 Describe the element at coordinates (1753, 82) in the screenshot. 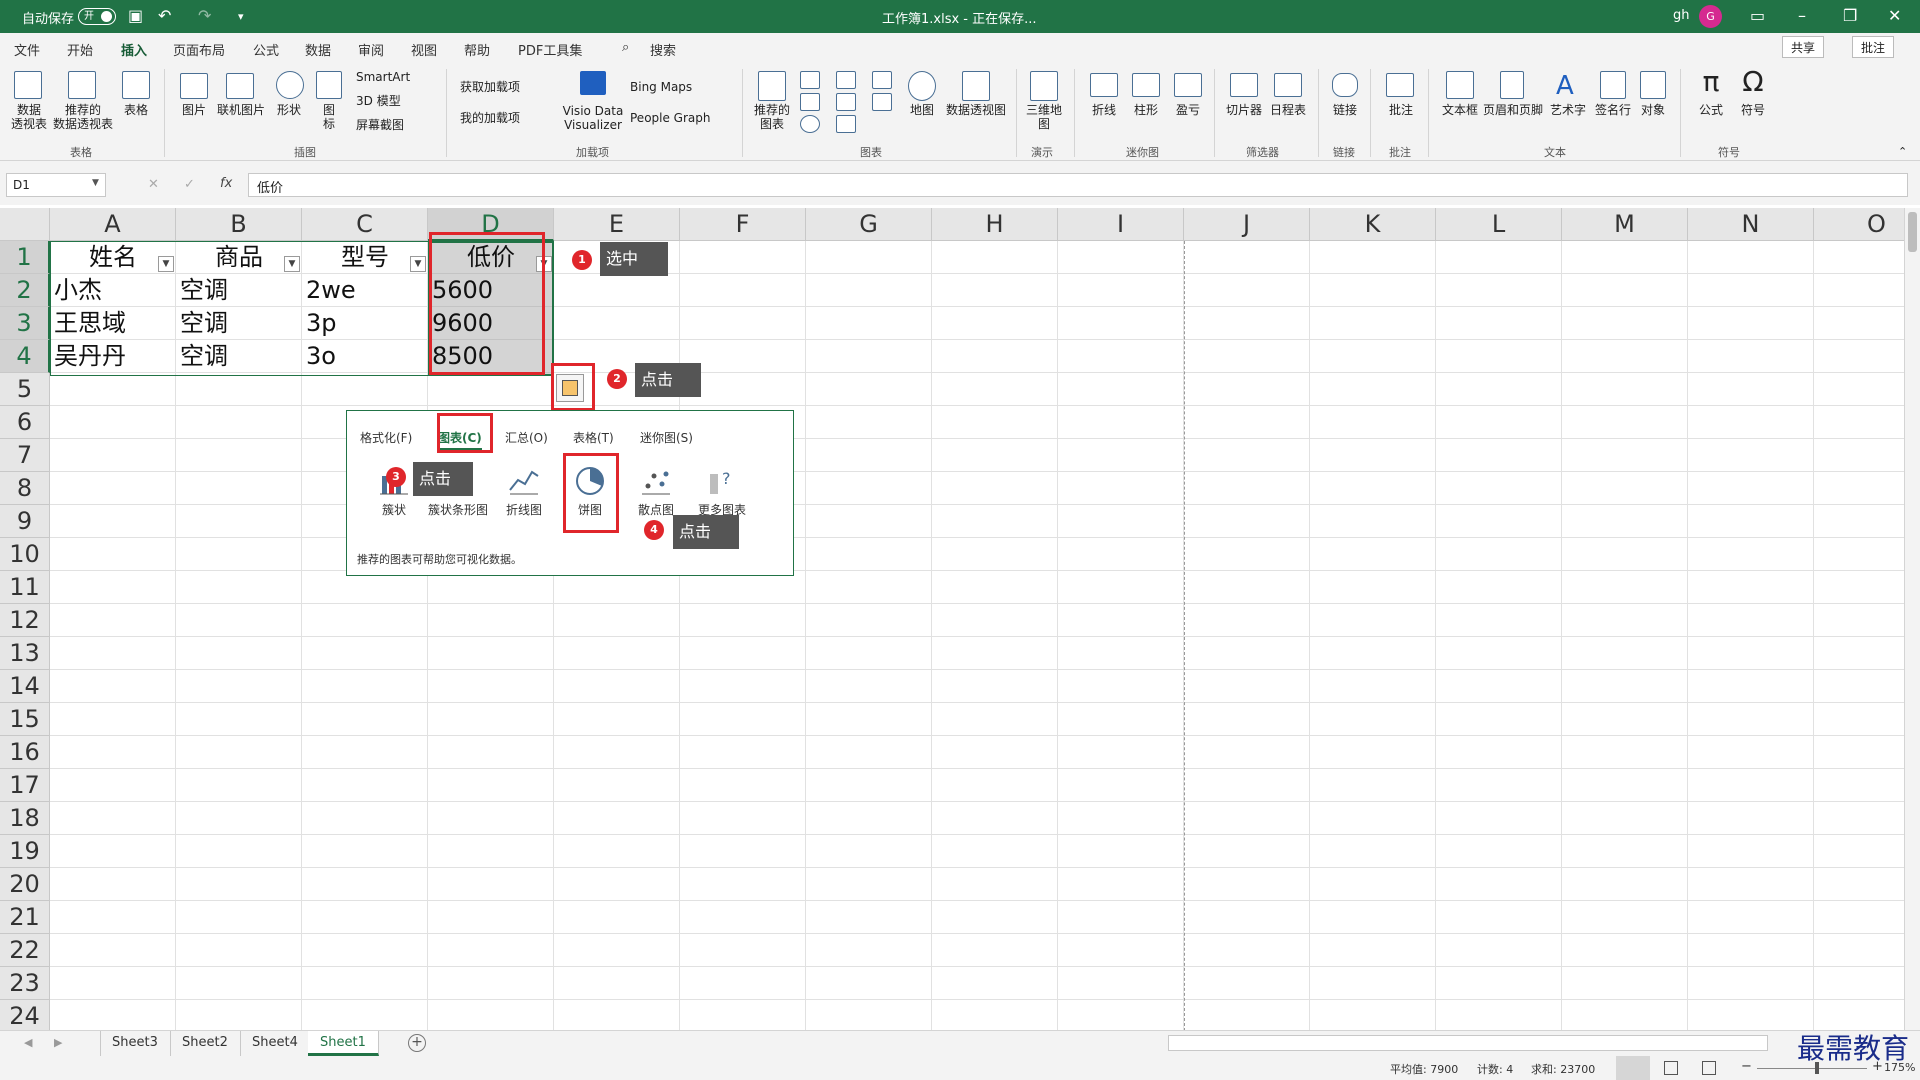

I see `symbol-icon: Ω` at that location.